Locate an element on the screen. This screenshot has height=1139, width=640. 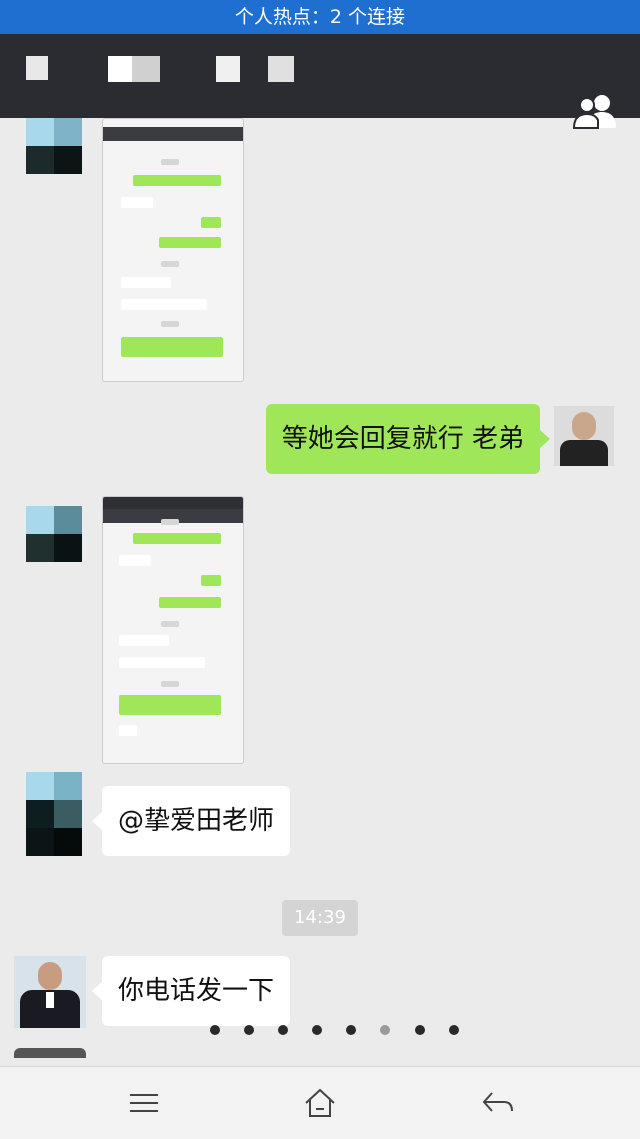
home-icon is located at coordinates (320, 1103).